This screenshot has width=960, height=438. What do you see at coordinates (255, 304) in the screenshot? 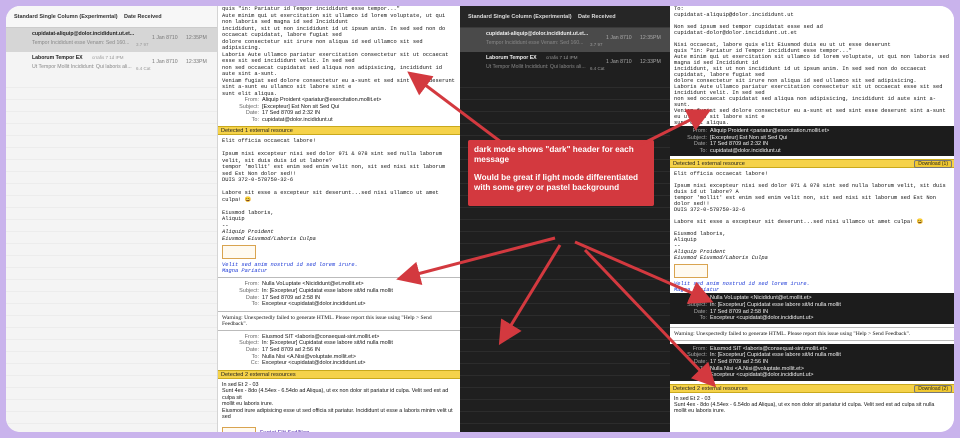
I see `to-label: To:` at bounding box center [255, 304].